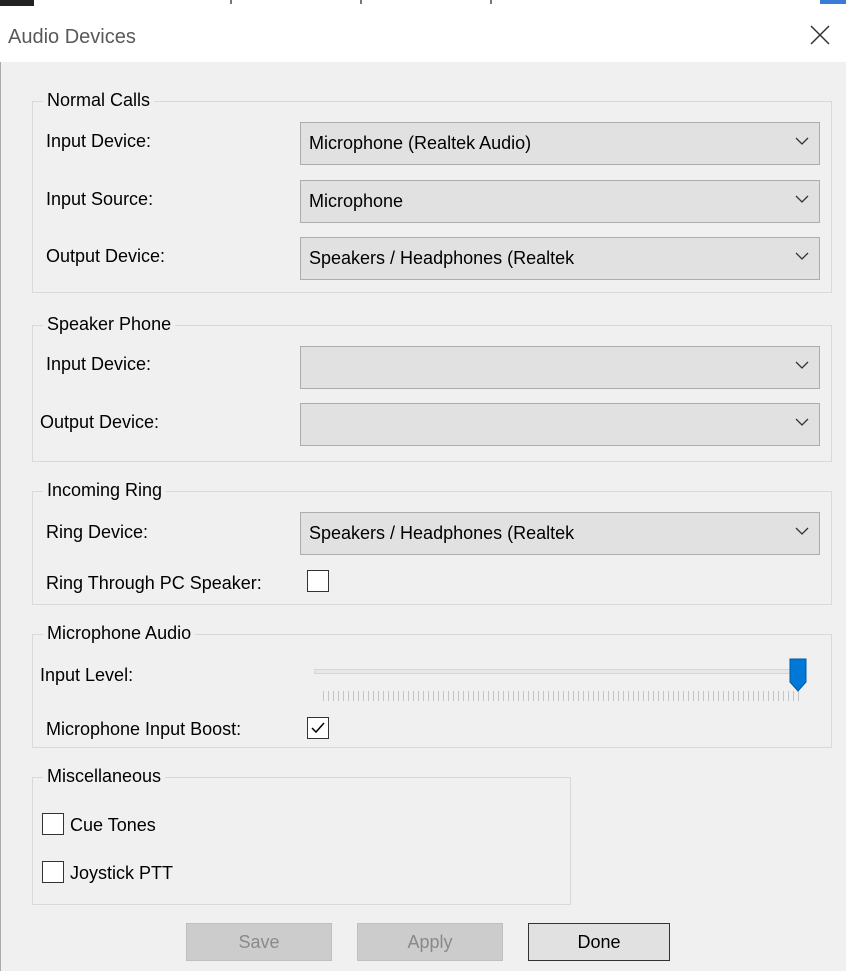 This screenshot has width=846, height=971. I want to click on speaker-output-device-select, so click(560, 424).